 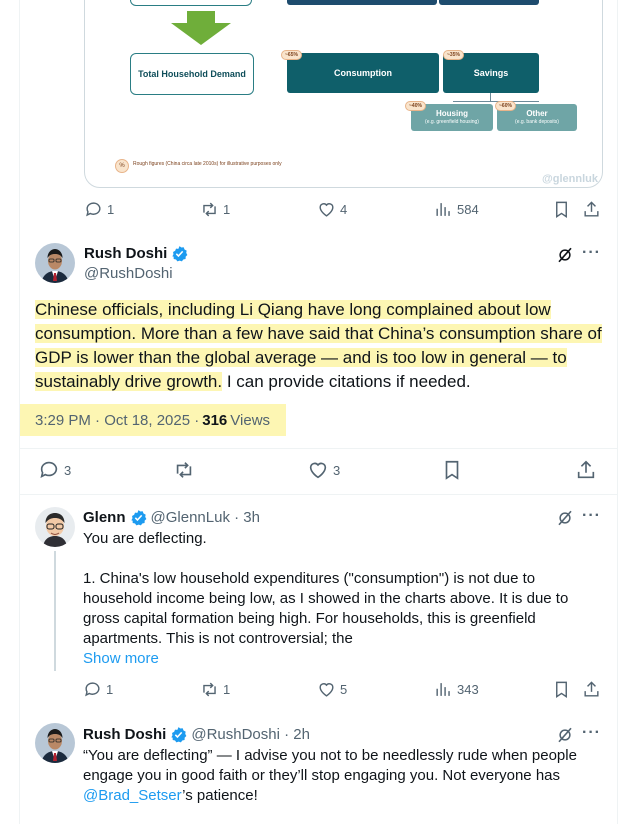 I want to click on like-count: 5, so click(x=344, y=689).